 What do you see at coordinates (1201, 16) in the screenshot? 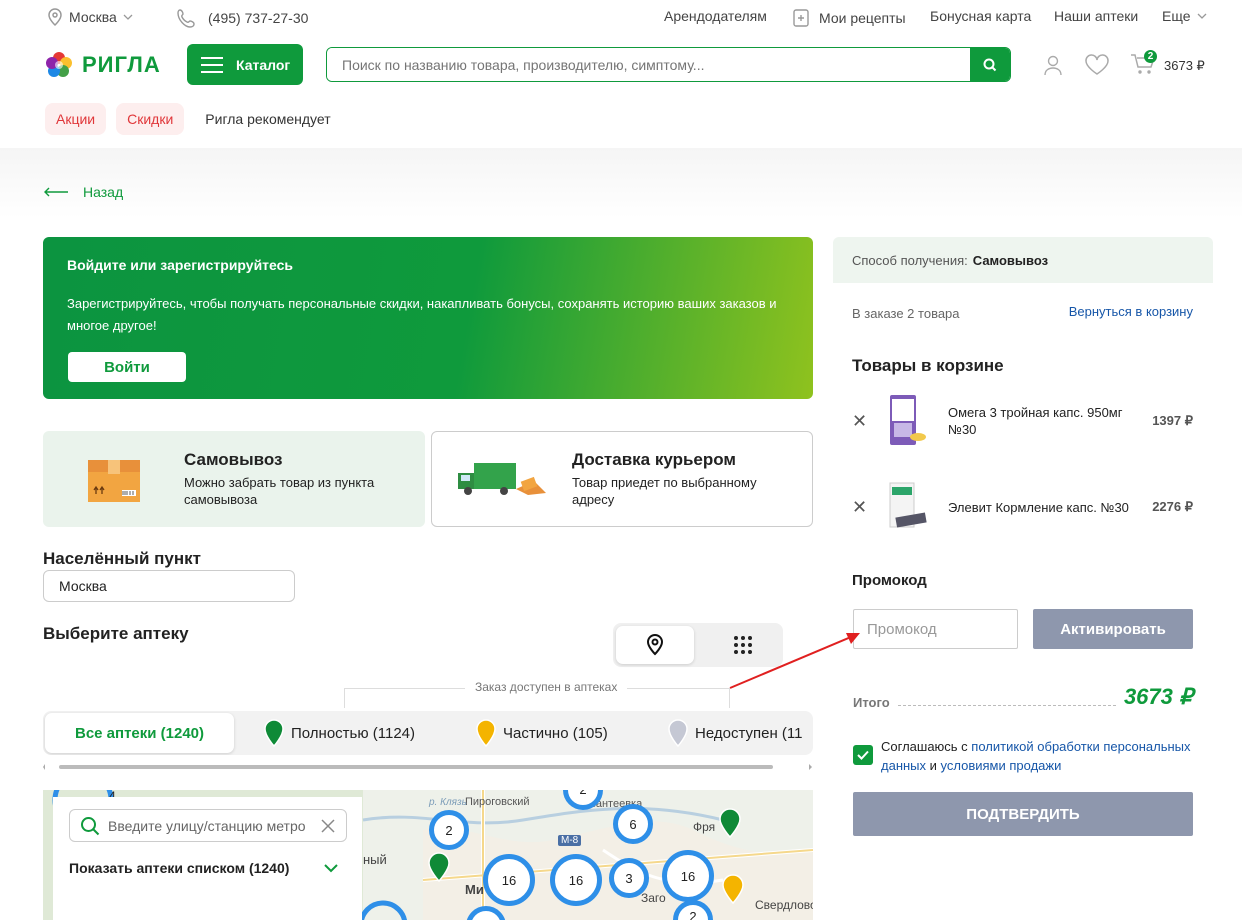
I see `chevron-down-icon` at bounding box center [1201, 16].